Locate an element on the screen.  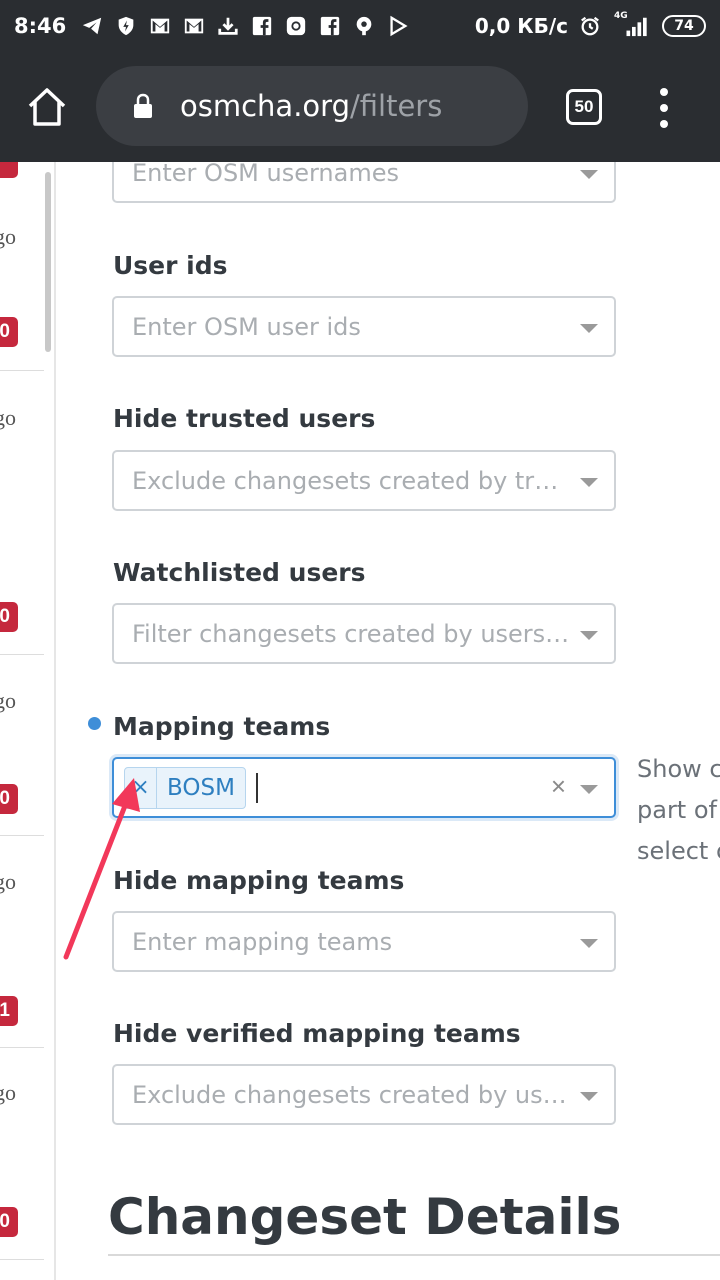
hide-verified-label: Hide verified mapping teams is located at coordinates (317, 1033).